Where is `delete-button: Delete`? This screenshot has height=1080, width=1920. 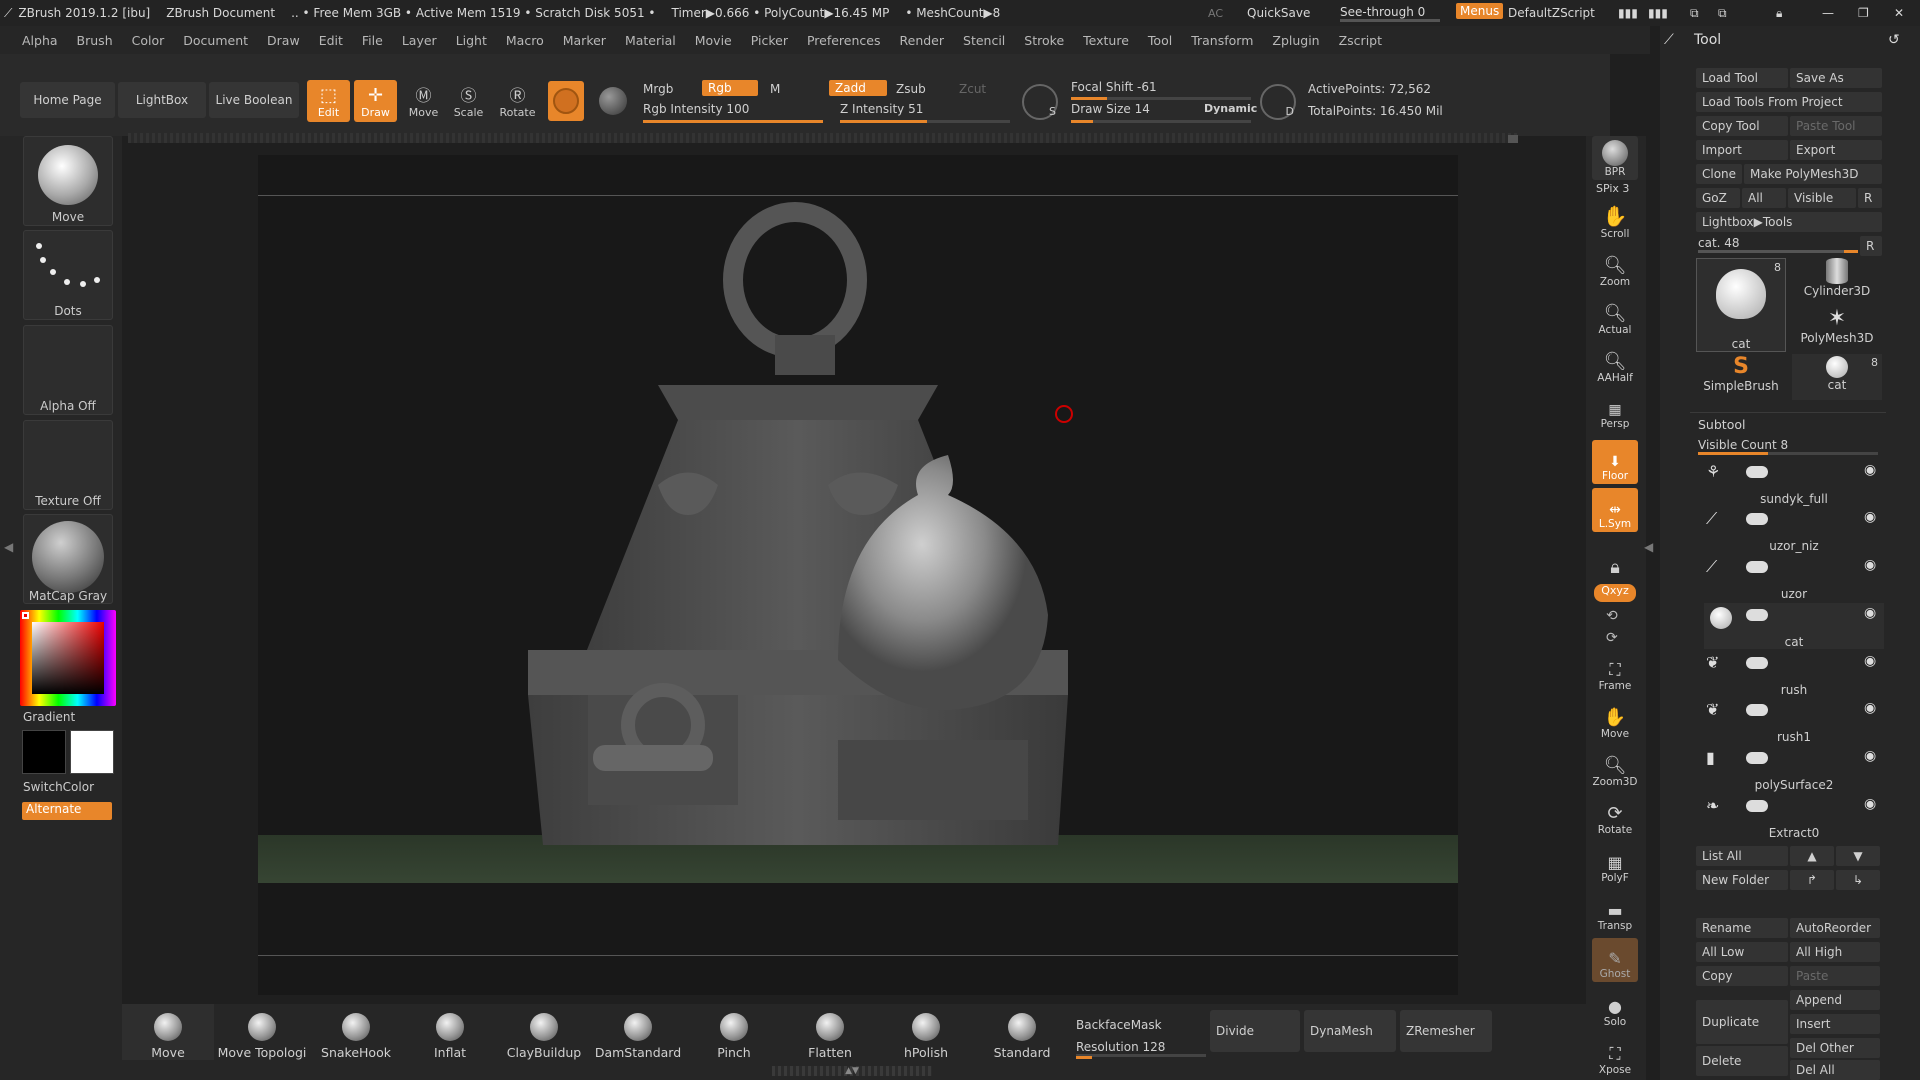 delete-button: Delete is located at coordinates (1742, 1061).